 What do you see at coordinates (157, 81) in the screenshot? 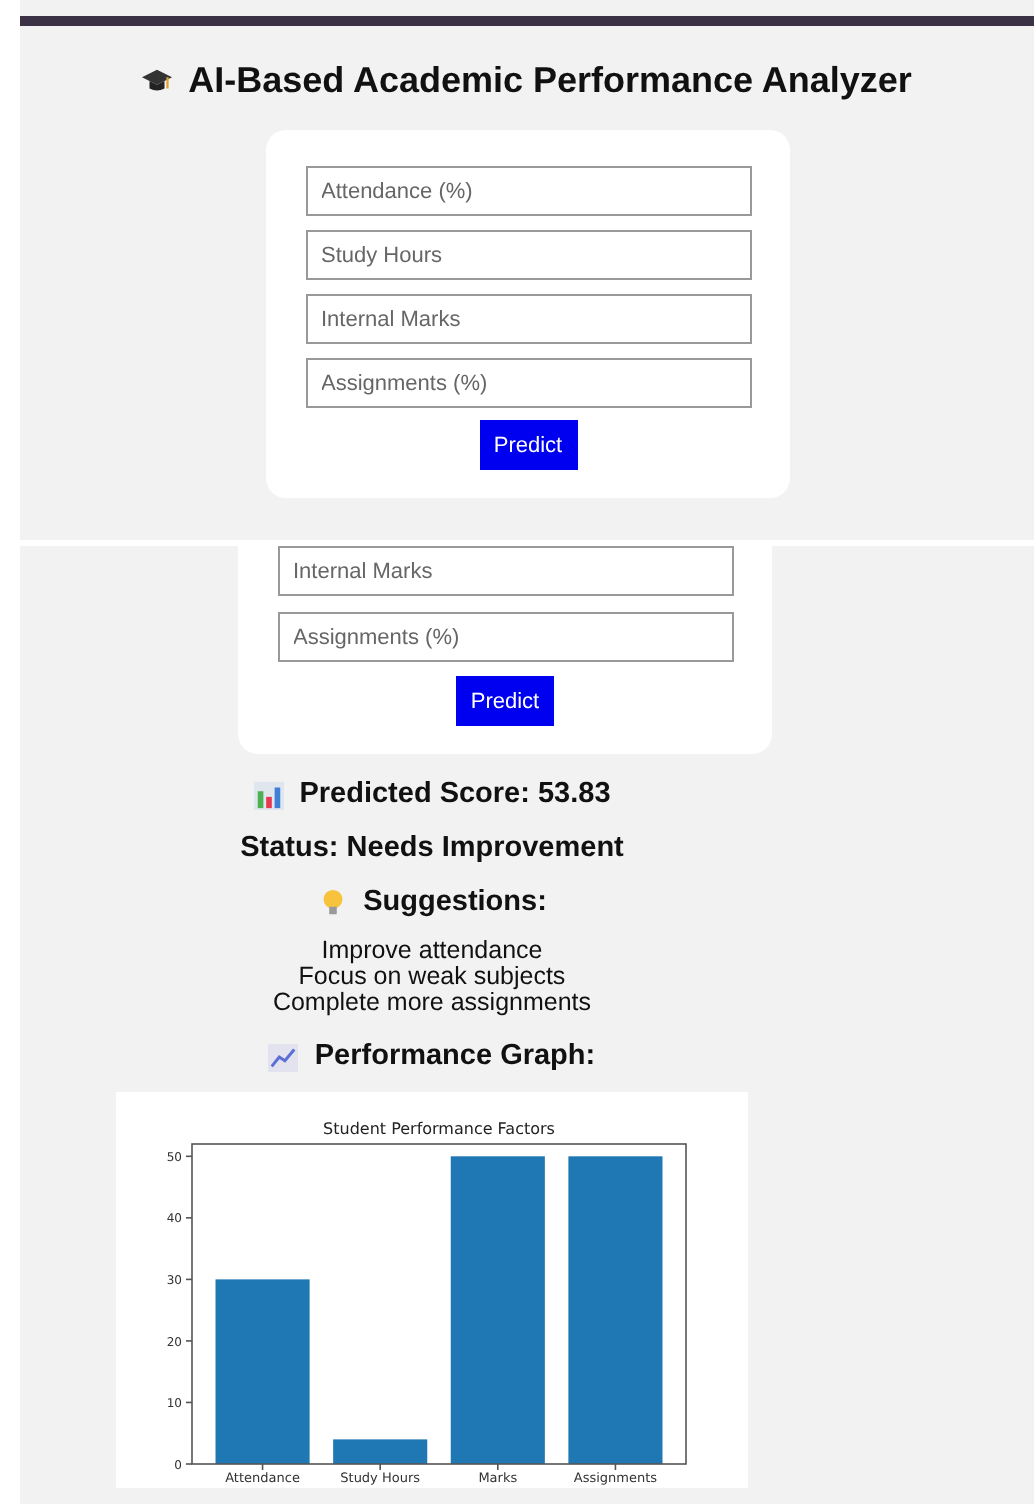
I see `graduation-cap-icon` at bounding box center [157, 81].